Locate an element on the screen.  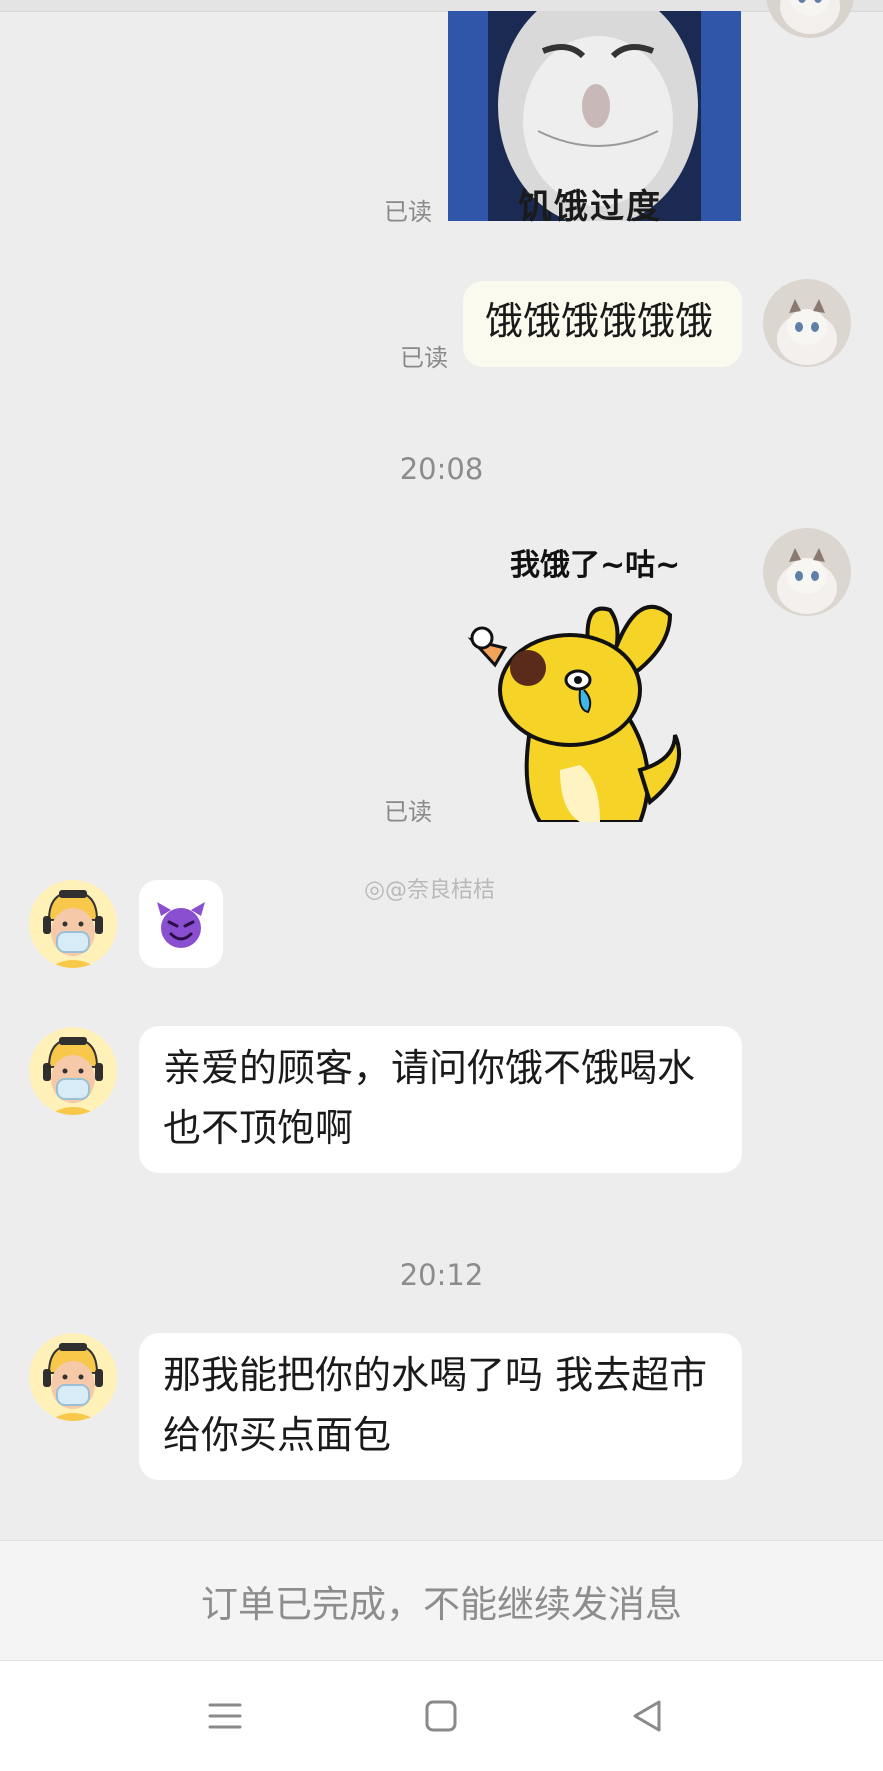
system-nav-bar is located at coordinates (441, 1715).